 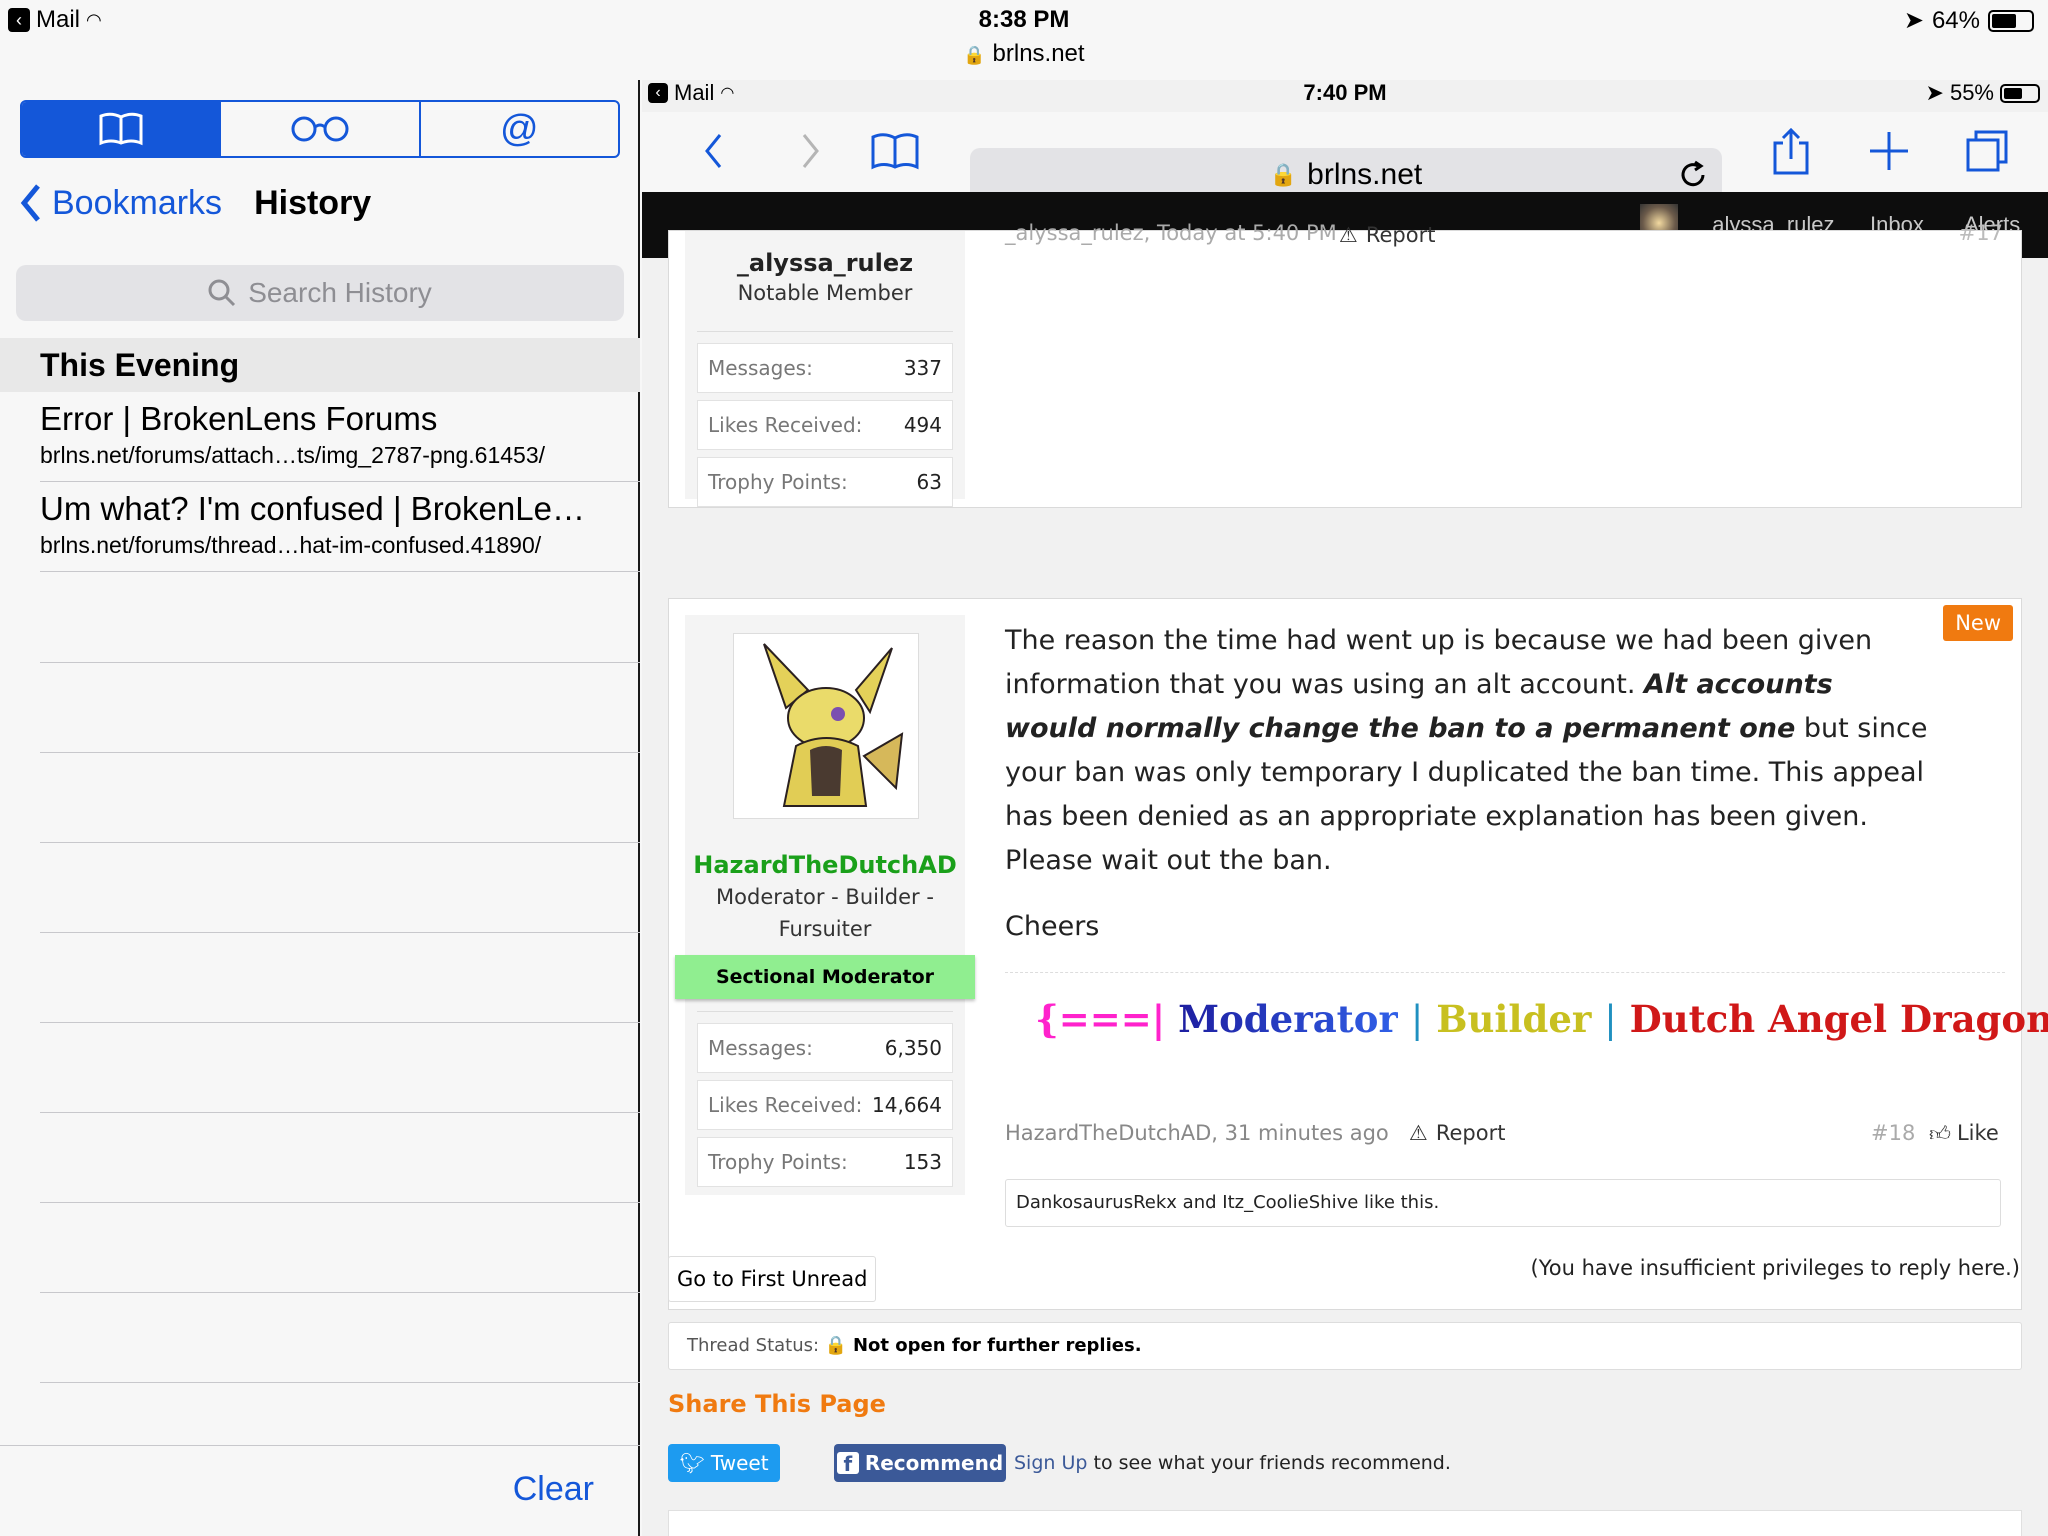 I want to click on bookmarks-tab, so click(x=122, y=129).